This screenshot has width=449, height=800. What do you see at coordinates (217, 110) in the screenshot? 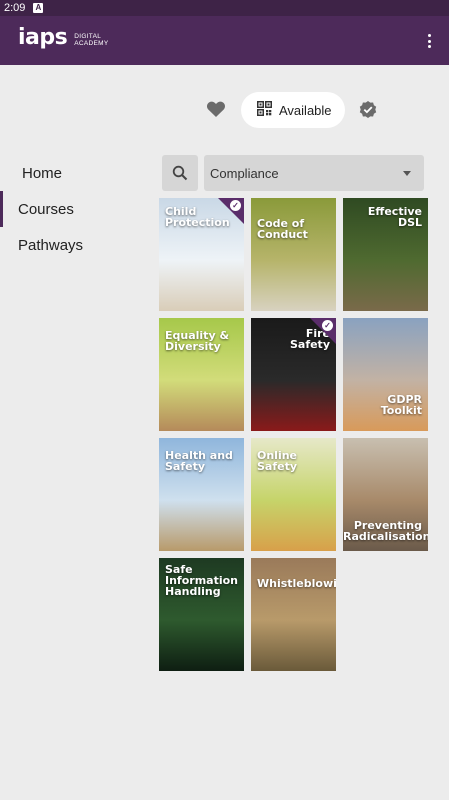
I see `favourites-heart-icon` at bounding box center [217, 110].